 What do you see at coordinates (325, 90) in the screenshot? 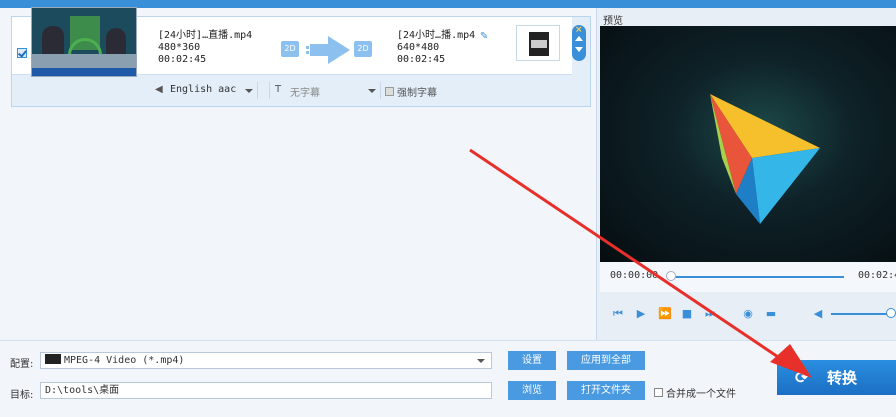
I see `subtitle-select: T 无字幕` at bounding box center [325, 90].